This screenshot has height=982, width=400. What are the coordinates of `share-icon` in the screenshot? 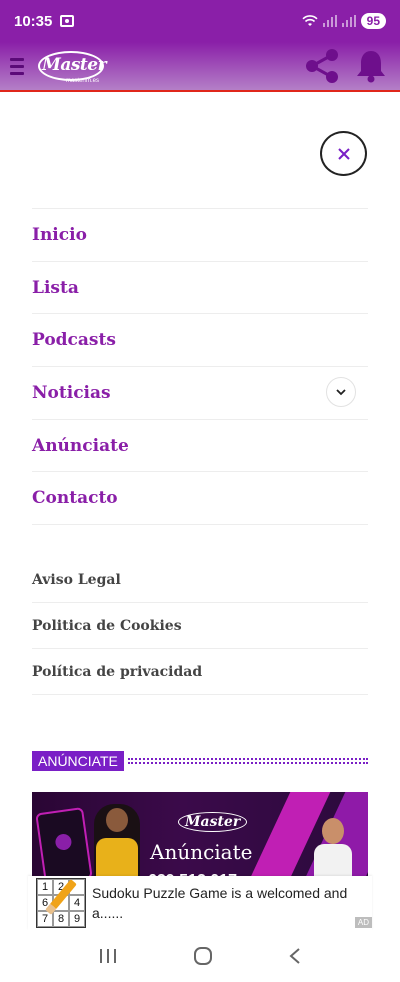 It's located at (322, 66).